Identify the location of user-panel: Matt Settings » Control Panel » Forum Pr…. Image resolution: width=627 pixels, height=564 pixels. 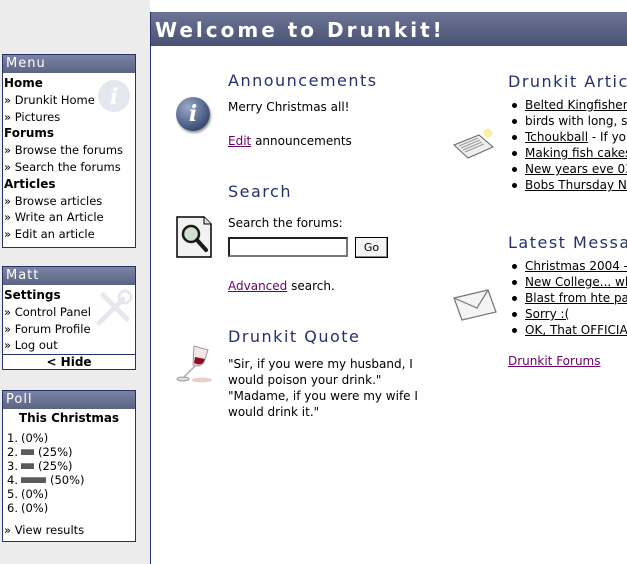
(69, 318).